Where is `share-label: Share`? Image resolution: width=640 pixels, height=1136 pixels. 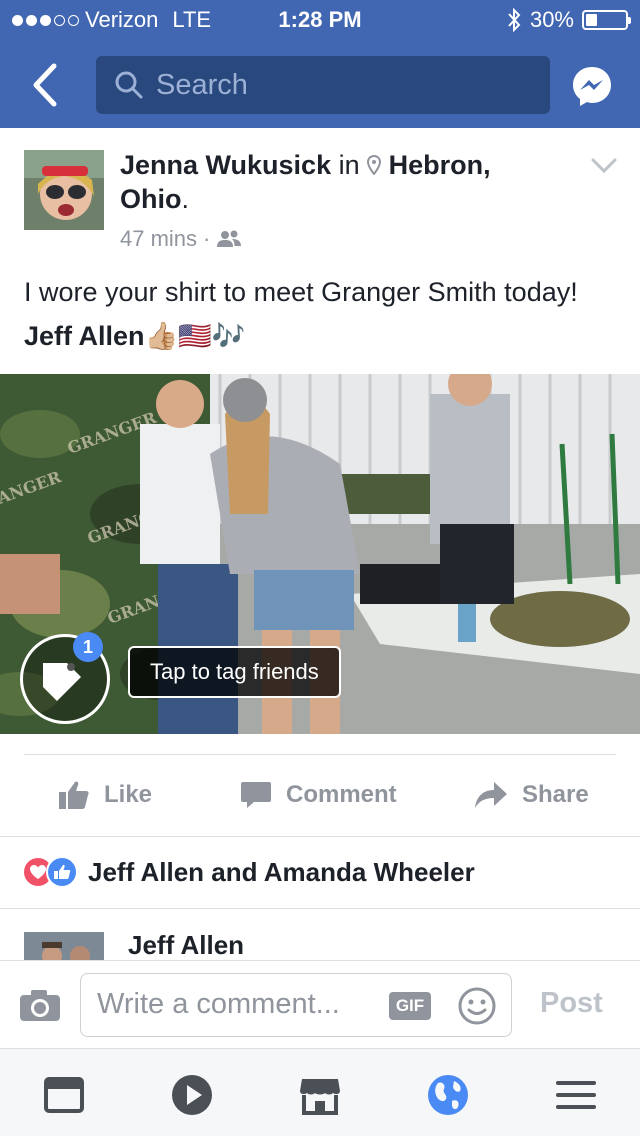
share-label: Share is located at coordinates (555, 794).